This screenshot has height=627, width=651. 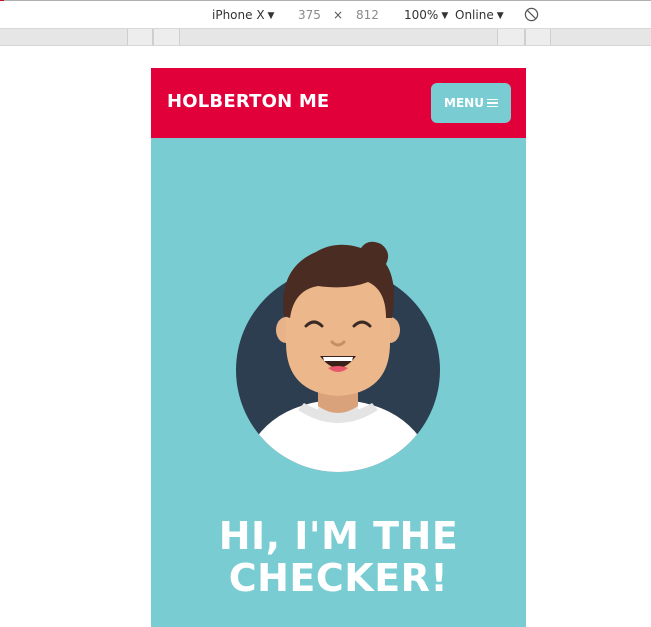 I want to click on media-query-ruler, so click(x=325, y=37).